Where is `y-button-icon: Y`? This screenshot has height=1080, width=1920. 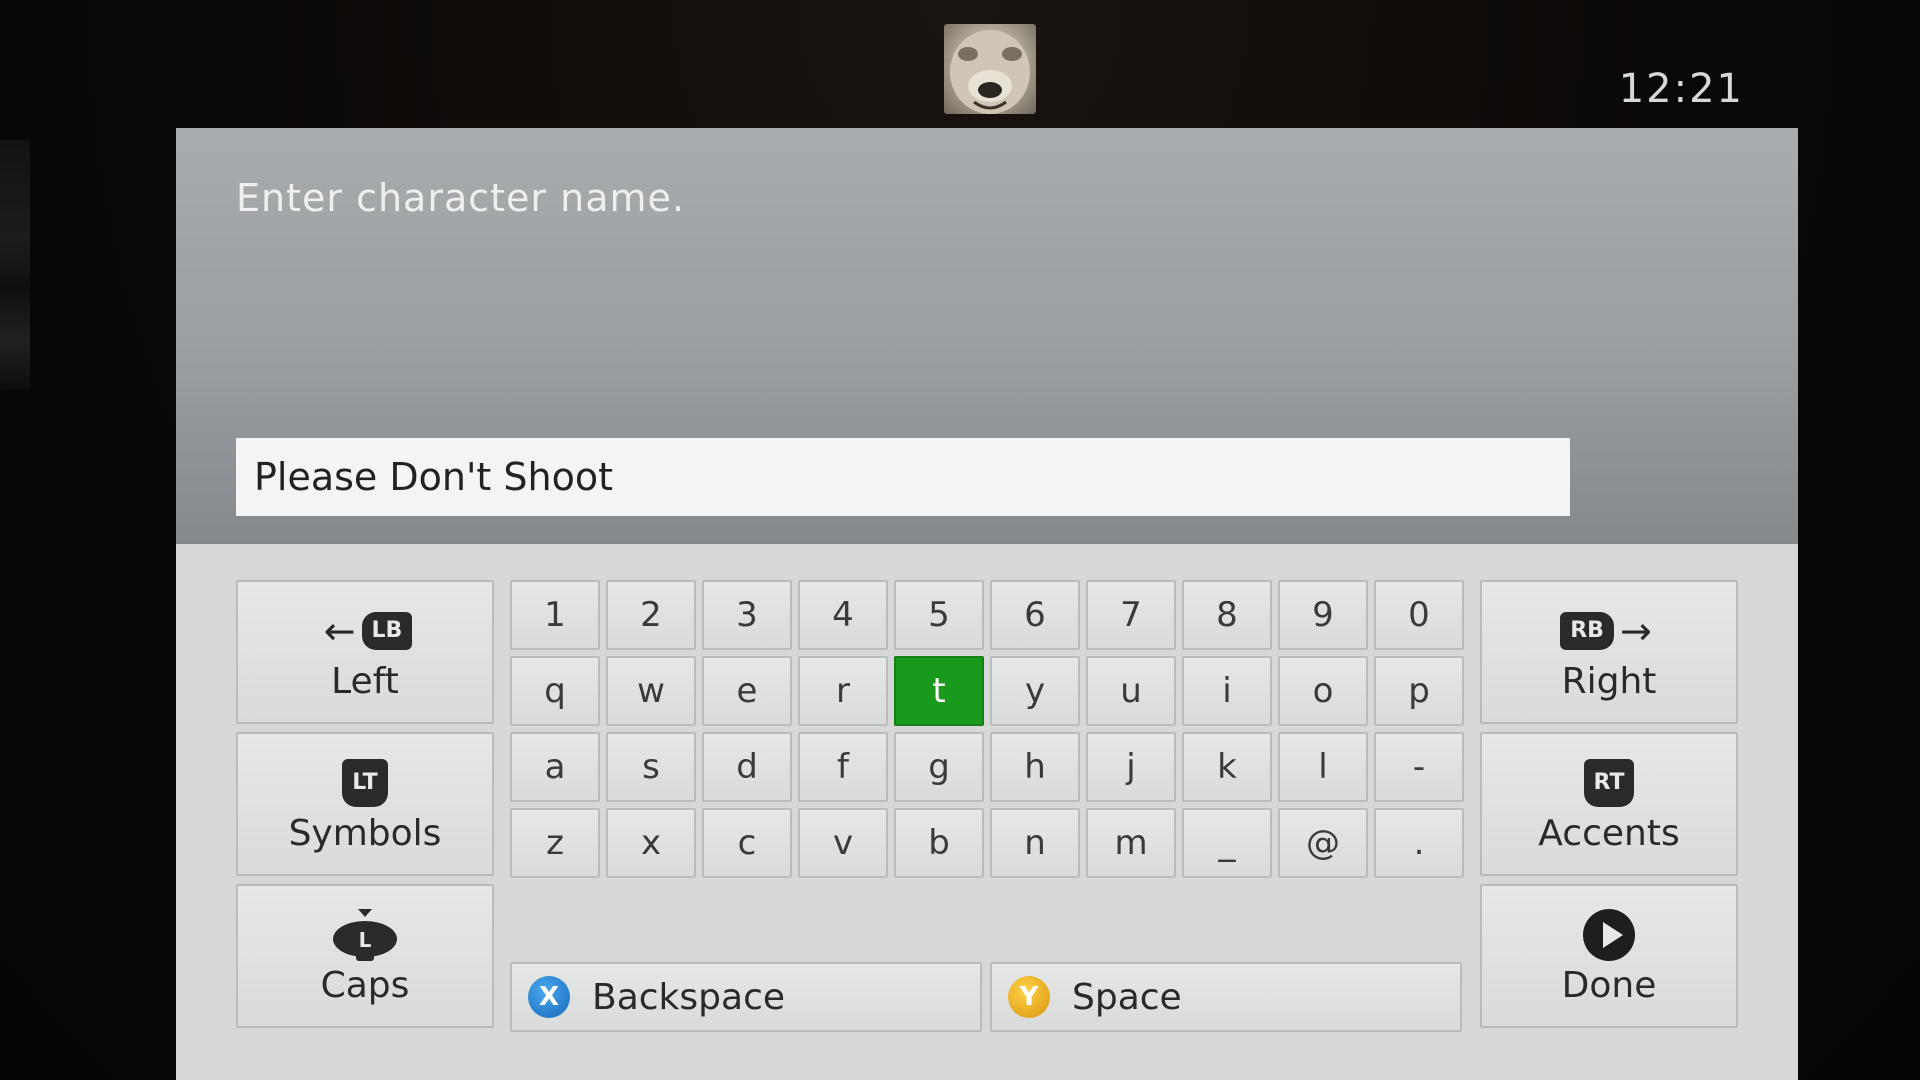 y-button-icon: Y is located at coordinates (1029, 997).